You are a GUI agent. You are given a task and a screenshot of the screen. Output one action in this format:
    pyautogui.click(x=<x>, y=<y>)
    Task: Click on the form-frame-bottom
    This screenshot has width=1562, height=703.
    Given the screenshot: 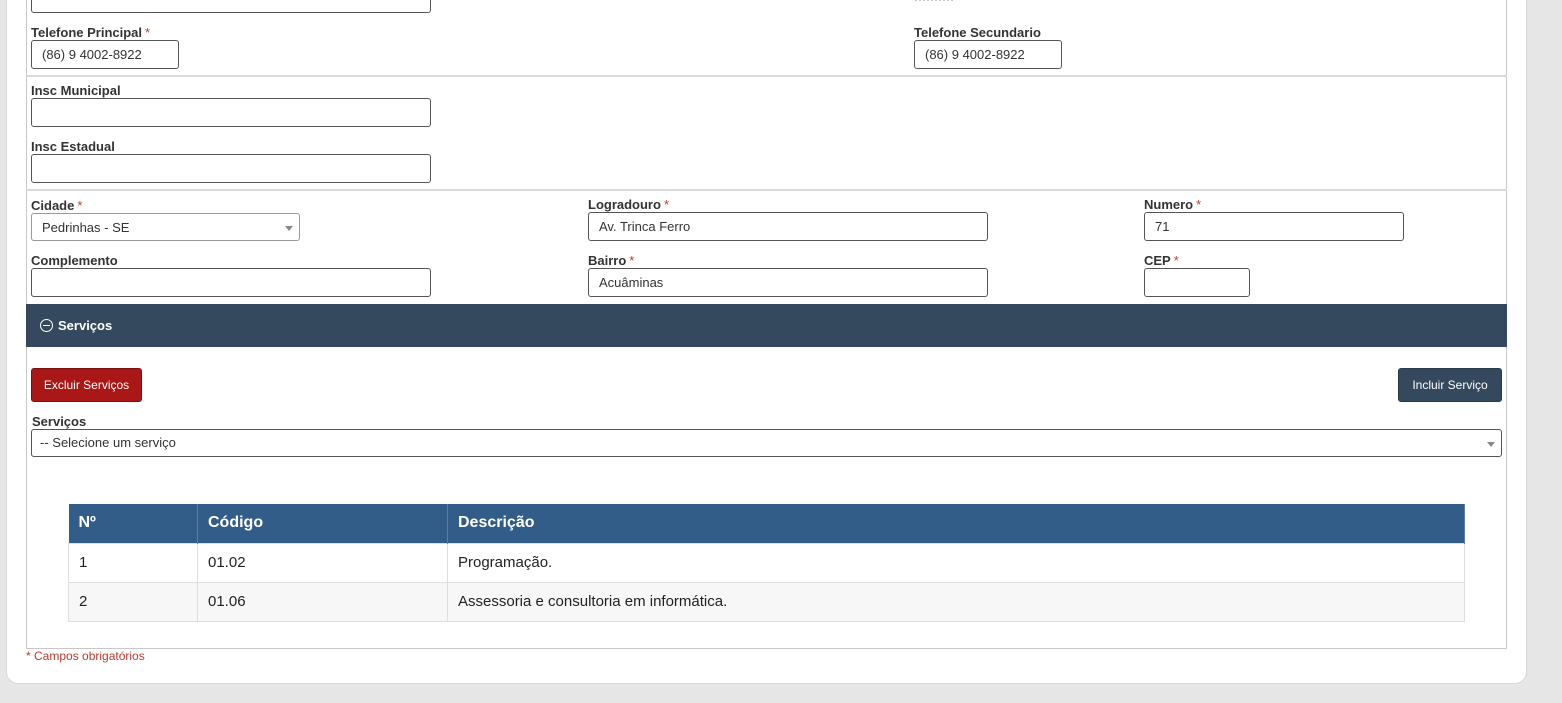 What is the action you would take?
    pyautogui.click(x=766, y=648)
    